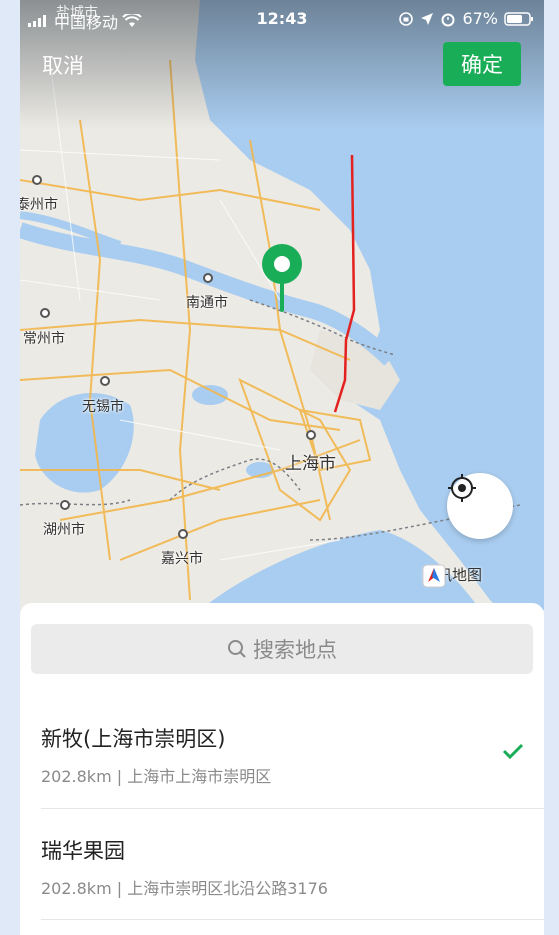 This screenshot has height=935, width=559. What do you see at coordinates (480, 18) in the screenshot?
I see `battery-percent: 67%` at bounding box center [480, 18].